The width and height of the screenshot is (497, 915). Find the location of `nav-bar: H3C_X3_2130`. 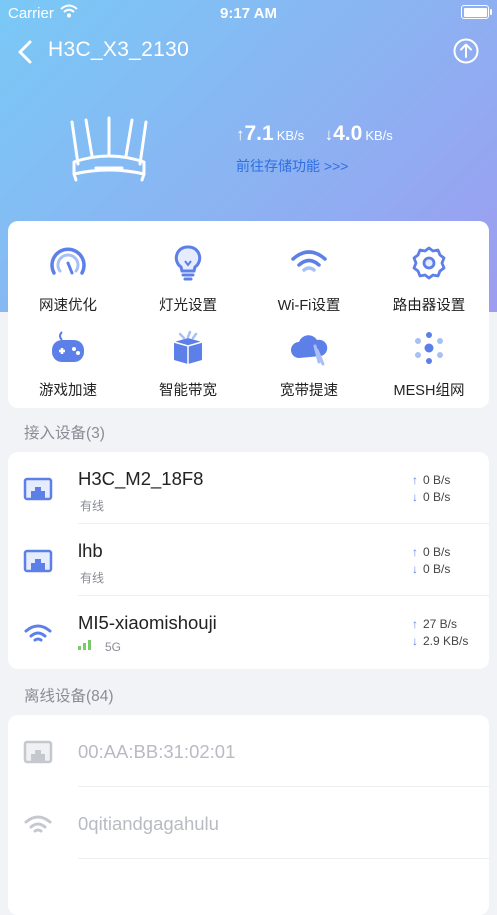

nav-bar: H3C_X3_2130 is located at coordinates (248, 52).